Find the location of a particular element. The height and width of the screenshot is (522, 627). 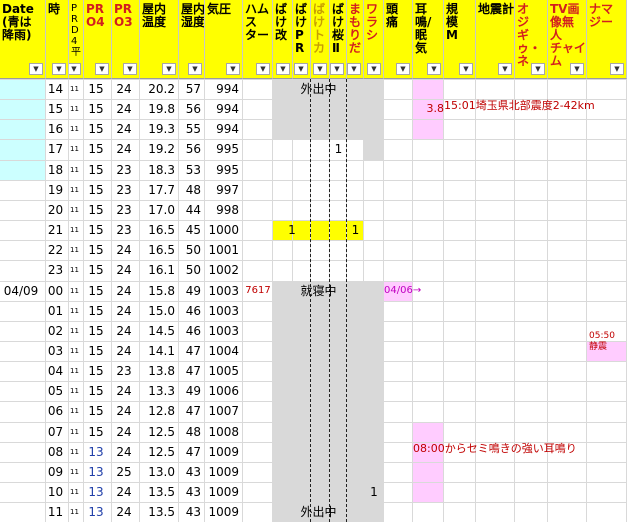

filter-dropdown-mimi: ▼ is located at coordinates (434, 69).